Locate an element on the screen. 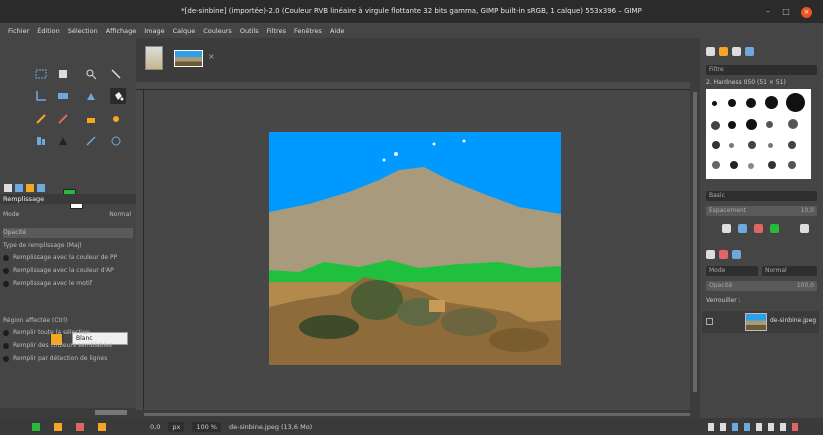 Image resolution: width=823 pixels, height=435 pixels. crop-icon is located at coordinates (41, 96).